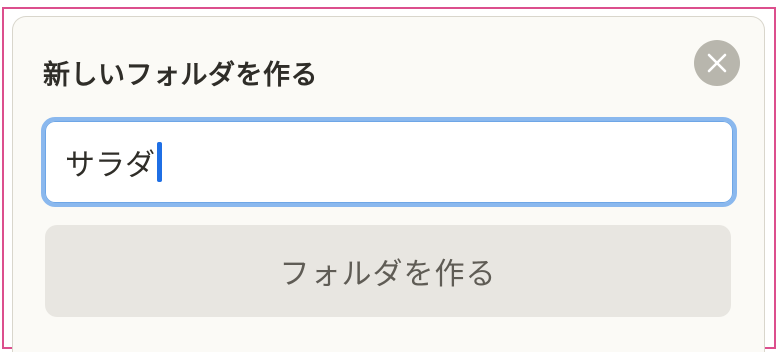 The height and width of the screenshot is (354, 780). What do you see at coordinates (110, 165) in the screenshot?
I see `folder-name-value: サラダ` at bounding box center [110, 165].